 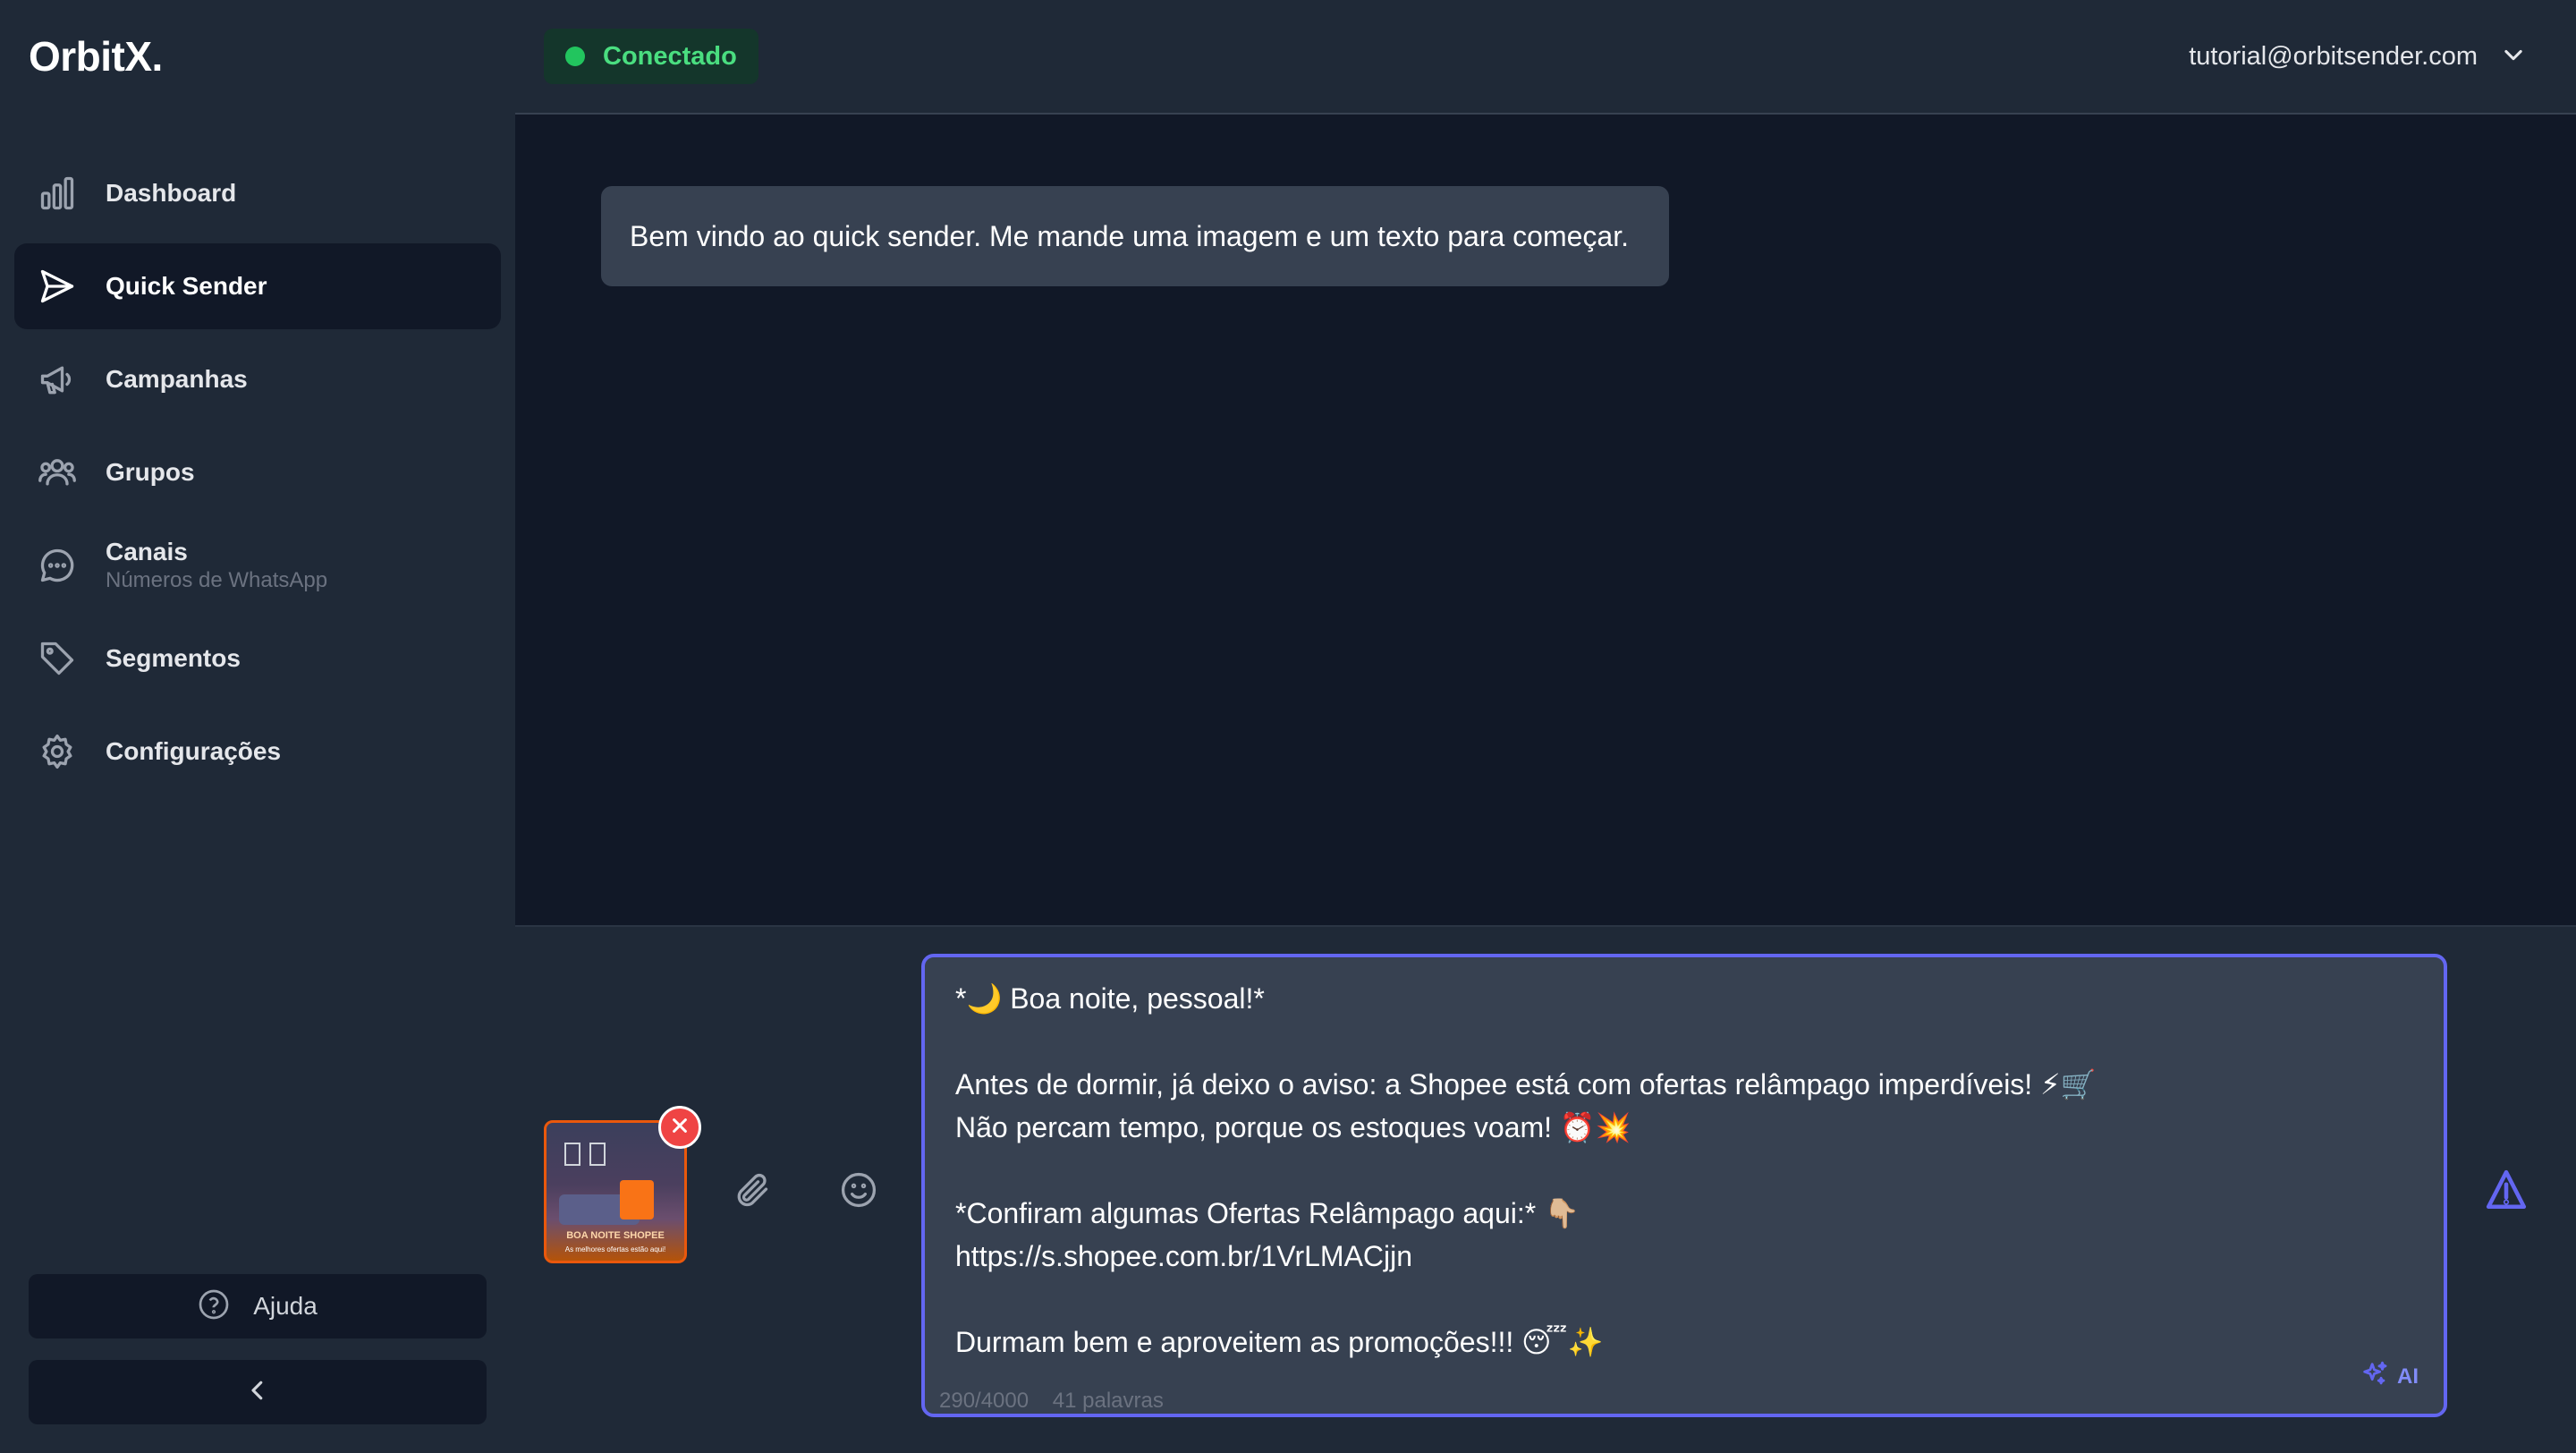 I want to click on message-line: *🌙 Boa noite, pessoal!*, so click(x=1110, y=998).